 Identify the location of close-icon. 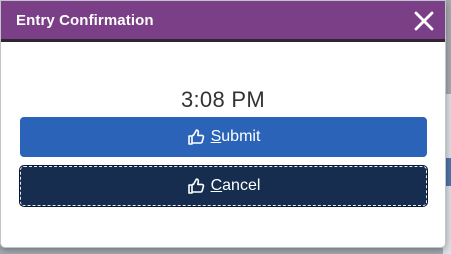
(424, 21).